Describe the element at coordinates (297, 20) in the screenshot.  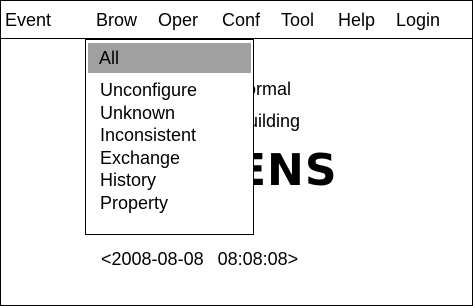
I see `menu-tool: Tool` at that location.